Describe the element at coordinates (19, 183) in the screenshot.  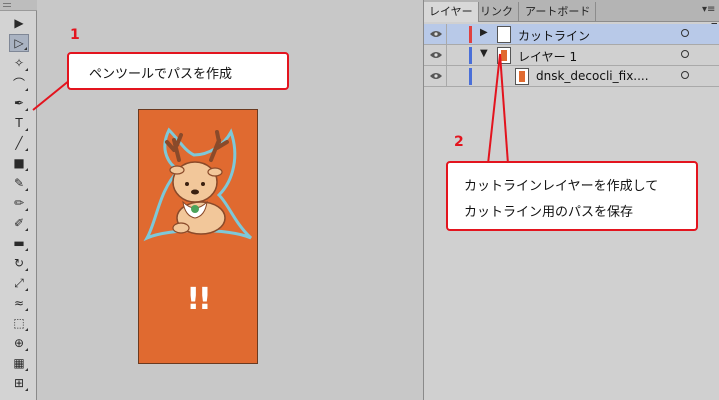
I see `paintbrush-tool-icon: ✎` at that location.